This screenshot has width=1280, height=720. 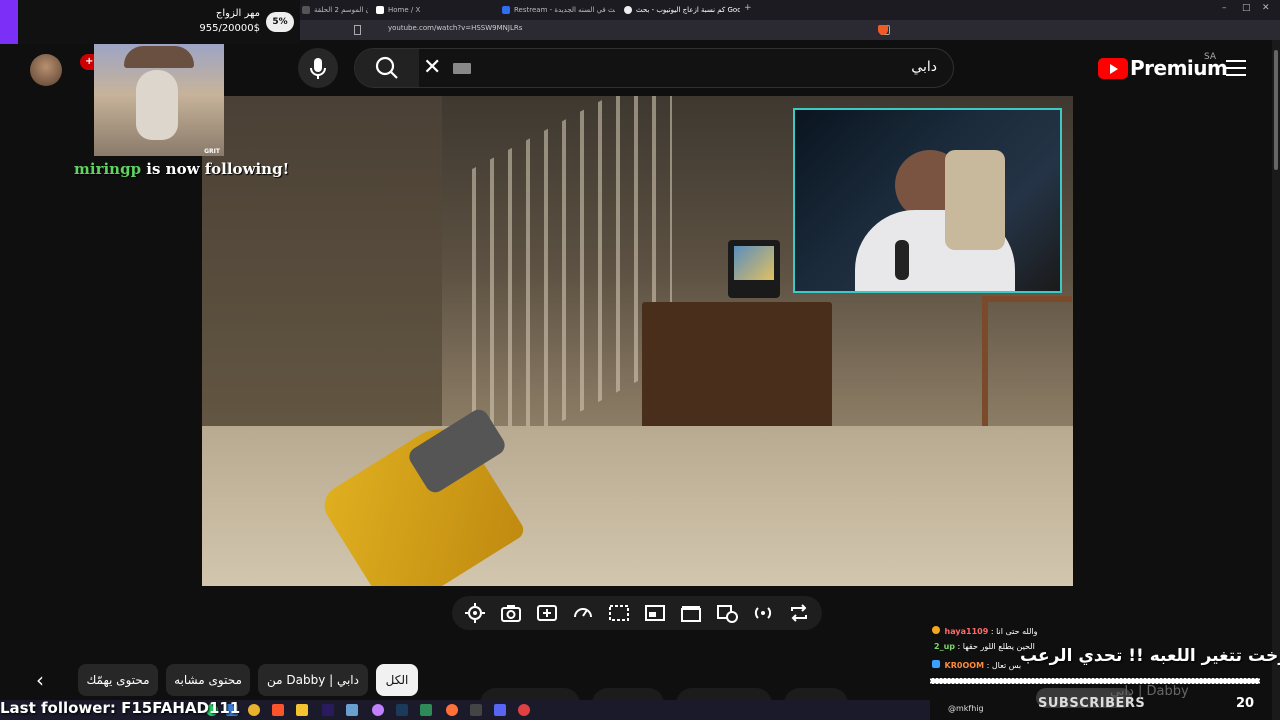 I want to click on search-input: دابي, so click(x=924, y=67).